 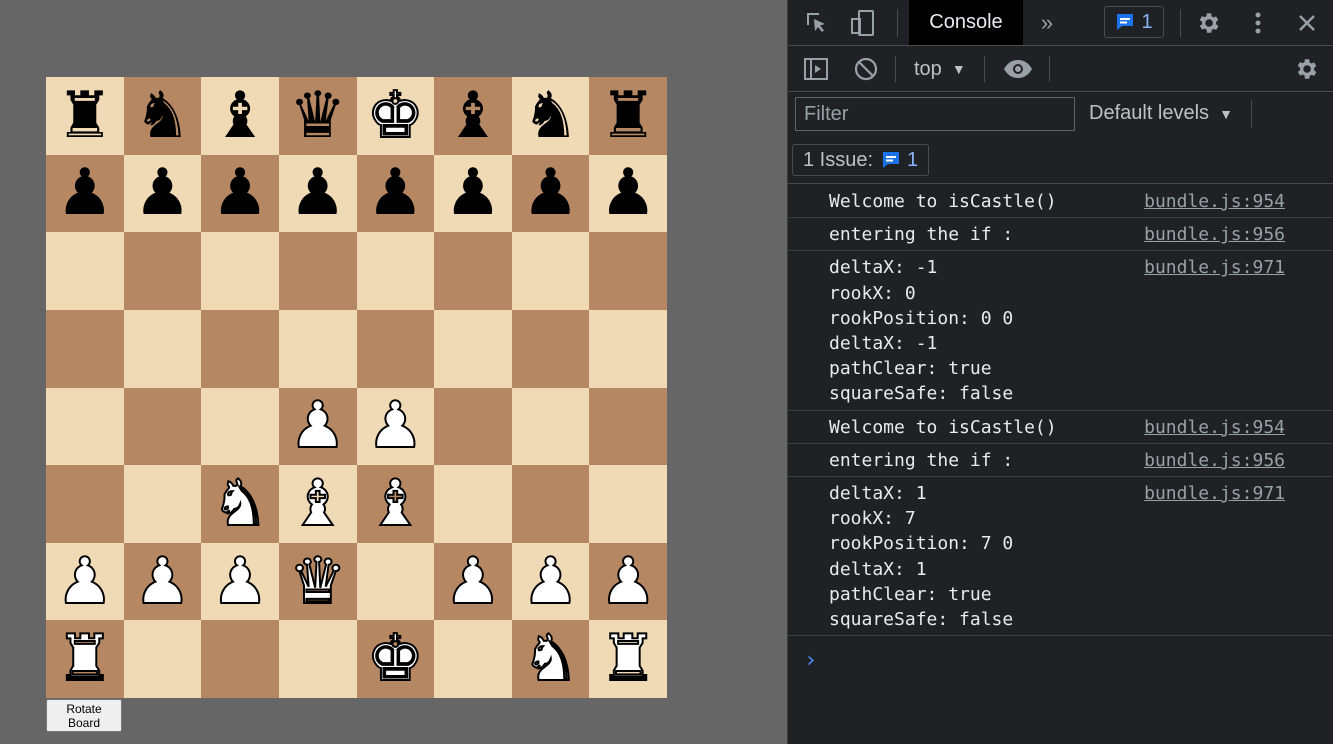 I want to click on issues-button: 1 Issue: 1, so click(x=861, y=160).